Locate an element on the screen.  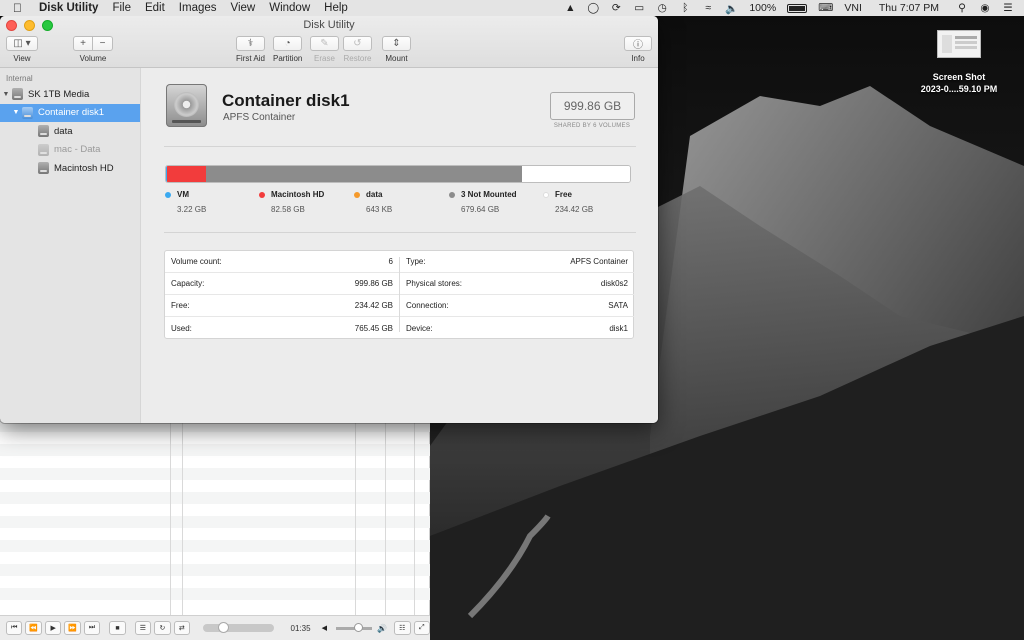
equalizer-icon: ☷ is located at coordinates (402, 628).